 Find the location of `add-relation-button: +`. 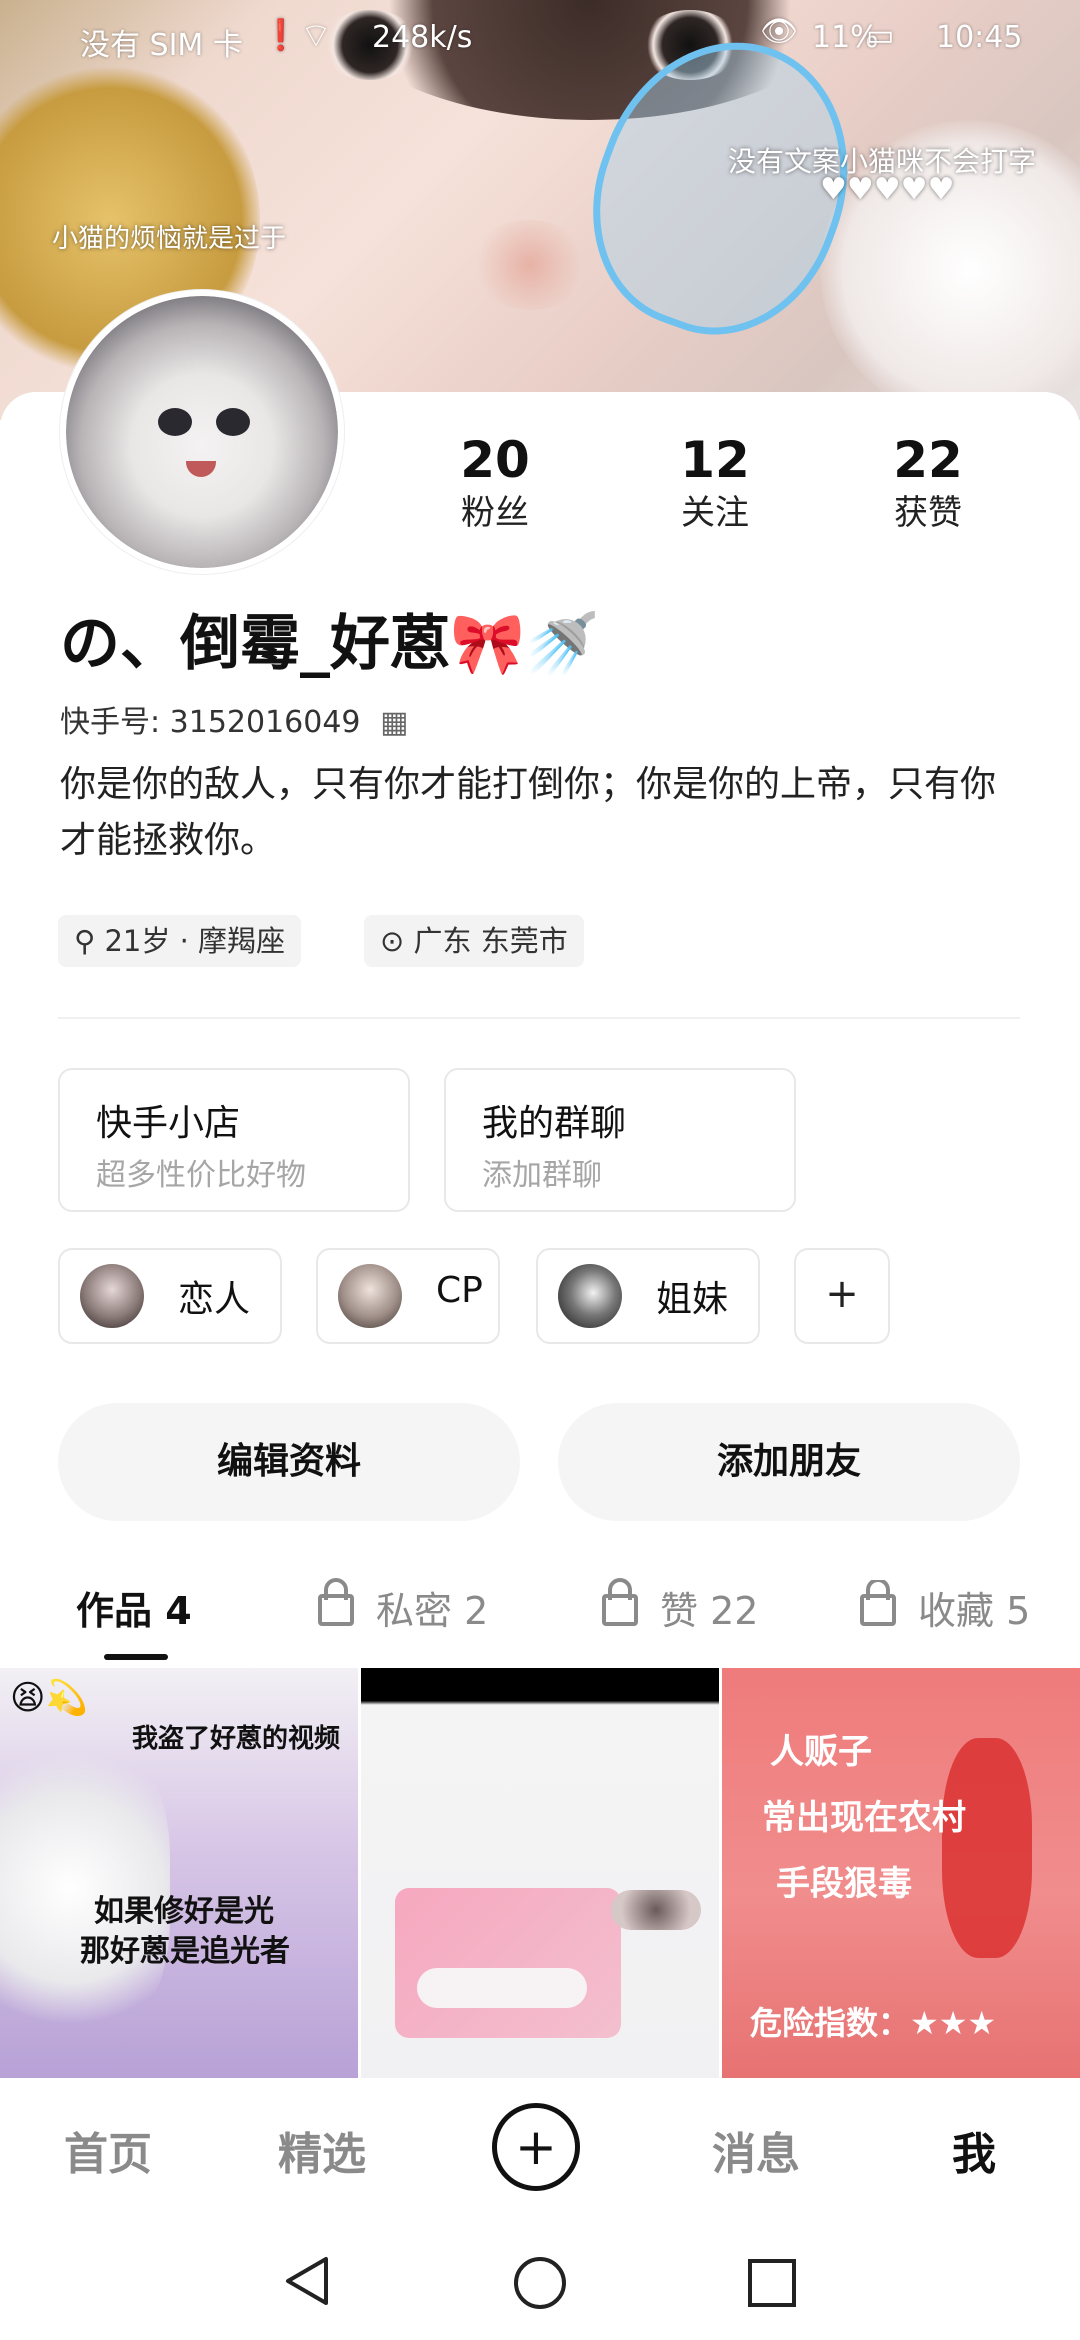

add-relation-button: + is located at coordinates (842, 1296).